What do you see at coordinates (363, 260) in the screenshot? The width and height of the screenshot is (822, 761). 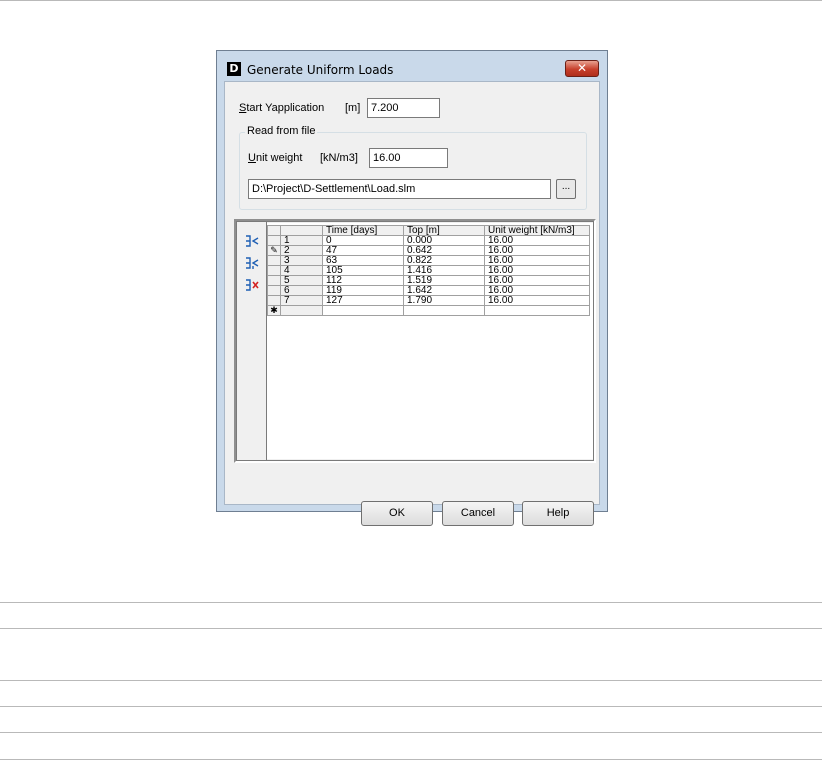 I see `cell-time: 63` at bounding box center [363, 260].